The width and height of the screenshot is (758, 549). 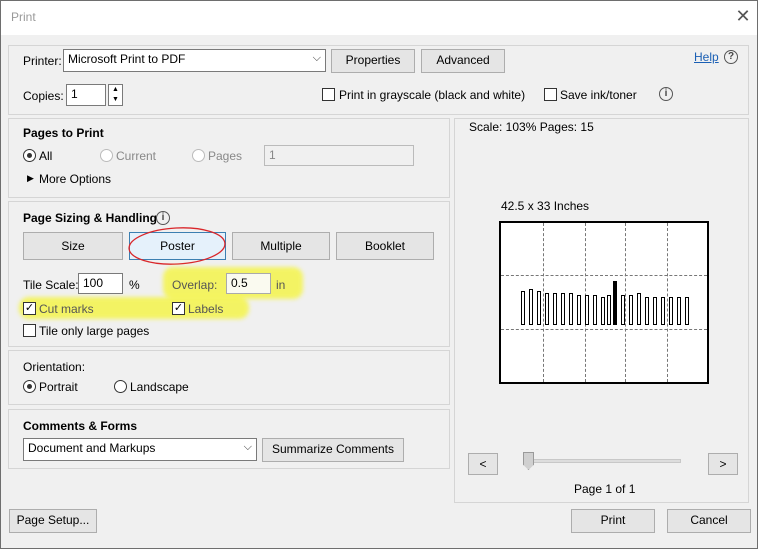 I want to click on annotation-circle, so click(x=177, y=246).